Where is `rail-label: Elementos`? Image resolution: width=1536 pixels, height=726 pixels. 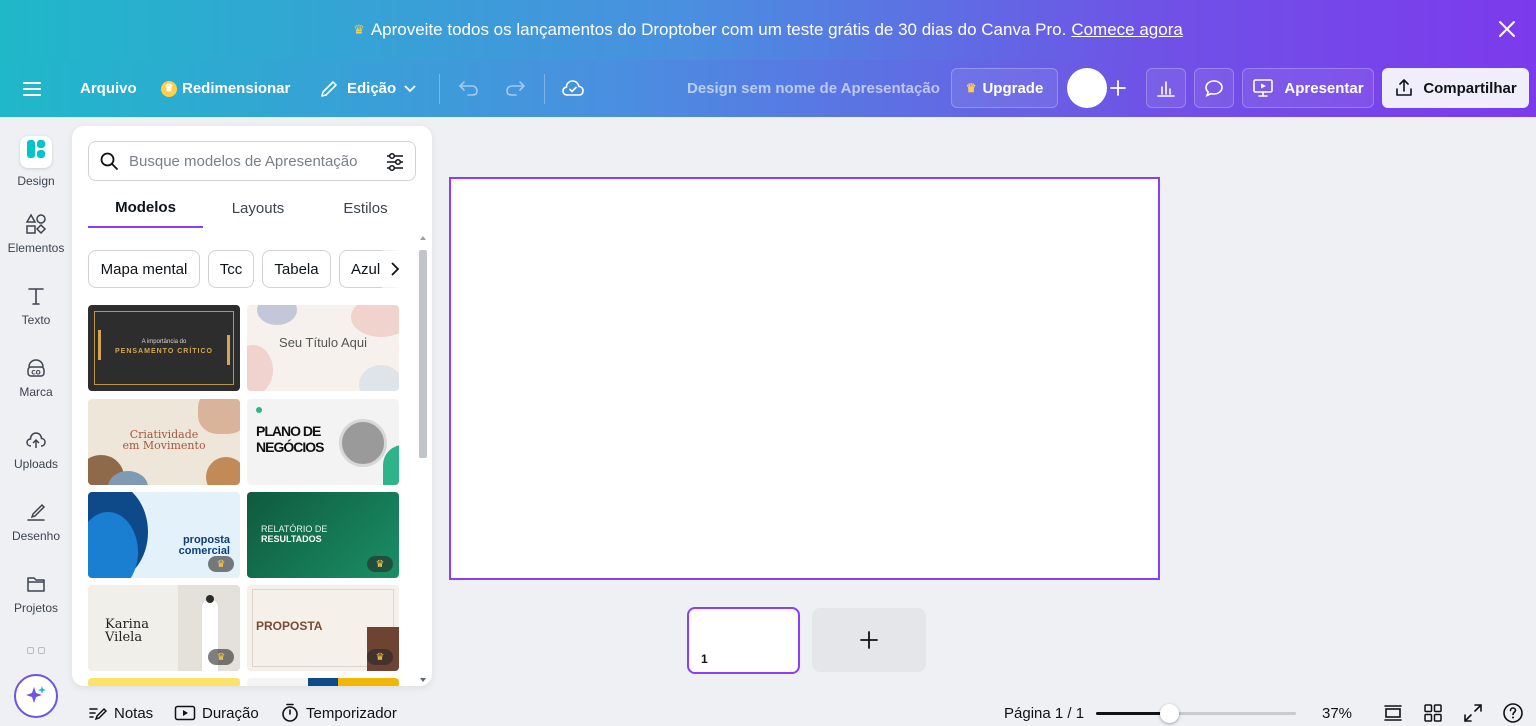
rail-label: Elementos is located at coordinates (36, 248).